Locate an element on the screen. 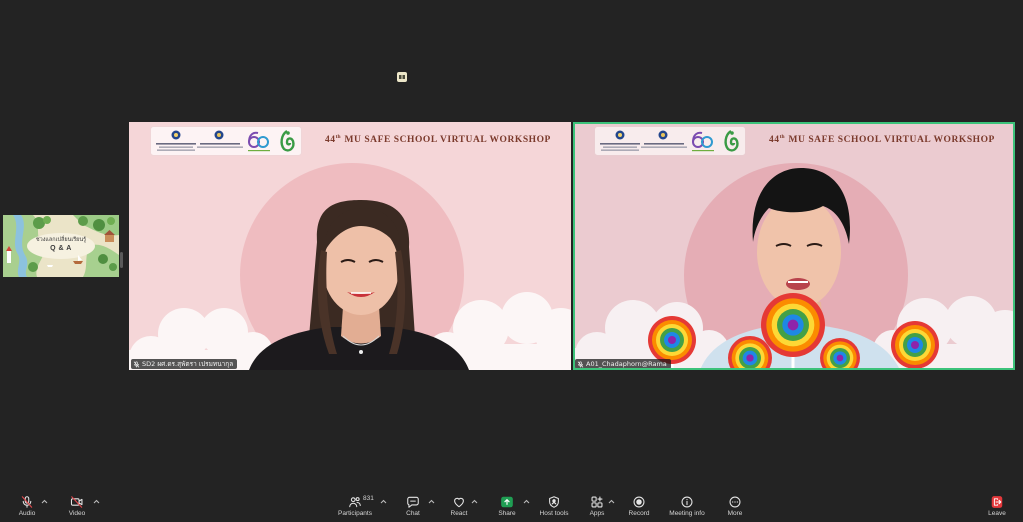 The width and height of the screenshot is (1023, 522). leave-button: Leave is located at coordinates (996, 506).